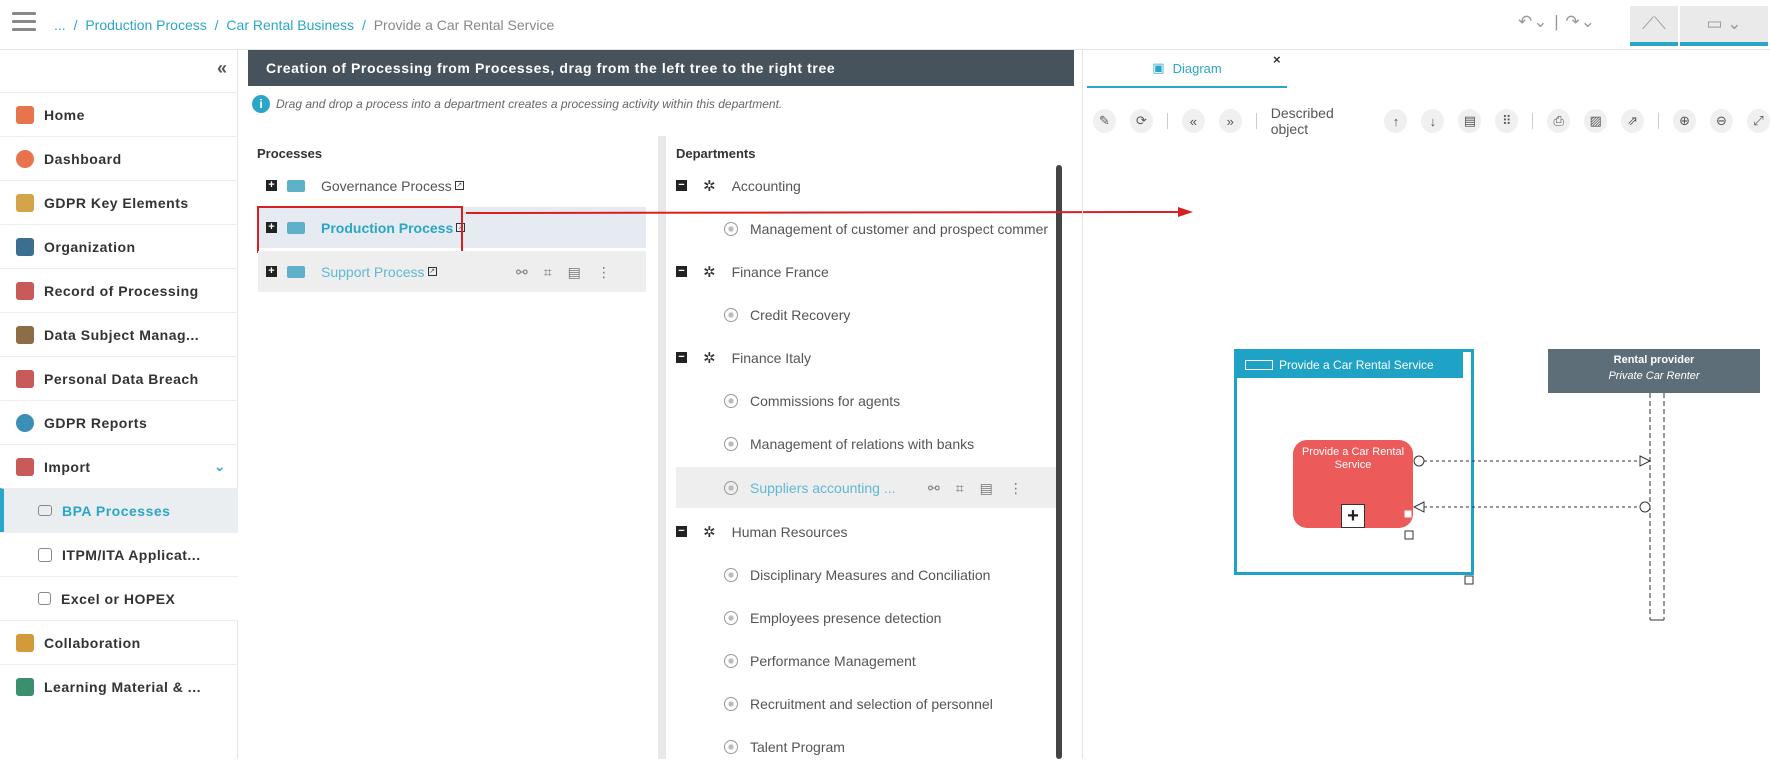  Describe the element at coordinates (1654, 371) in the screenshot. I see `rental-provider-lane: Rental provider Private Car Renter` at that location.